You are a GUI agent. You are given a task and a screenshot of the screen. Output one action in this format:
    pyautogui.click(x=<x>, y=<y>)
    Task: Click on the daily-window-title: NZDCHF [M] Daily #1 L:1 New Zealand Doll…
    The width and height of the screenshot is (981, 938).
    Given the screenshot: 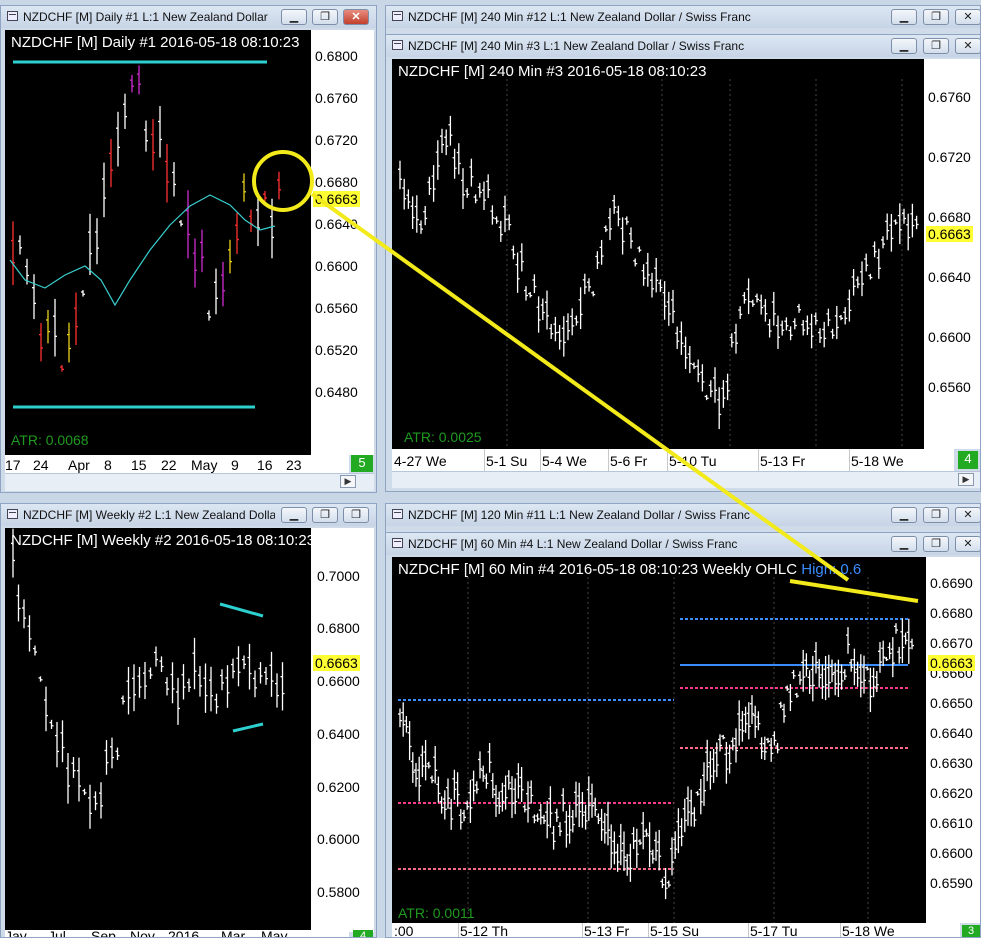 What is the action you would take?
    pyautogui.click(x=147, y=17)
    